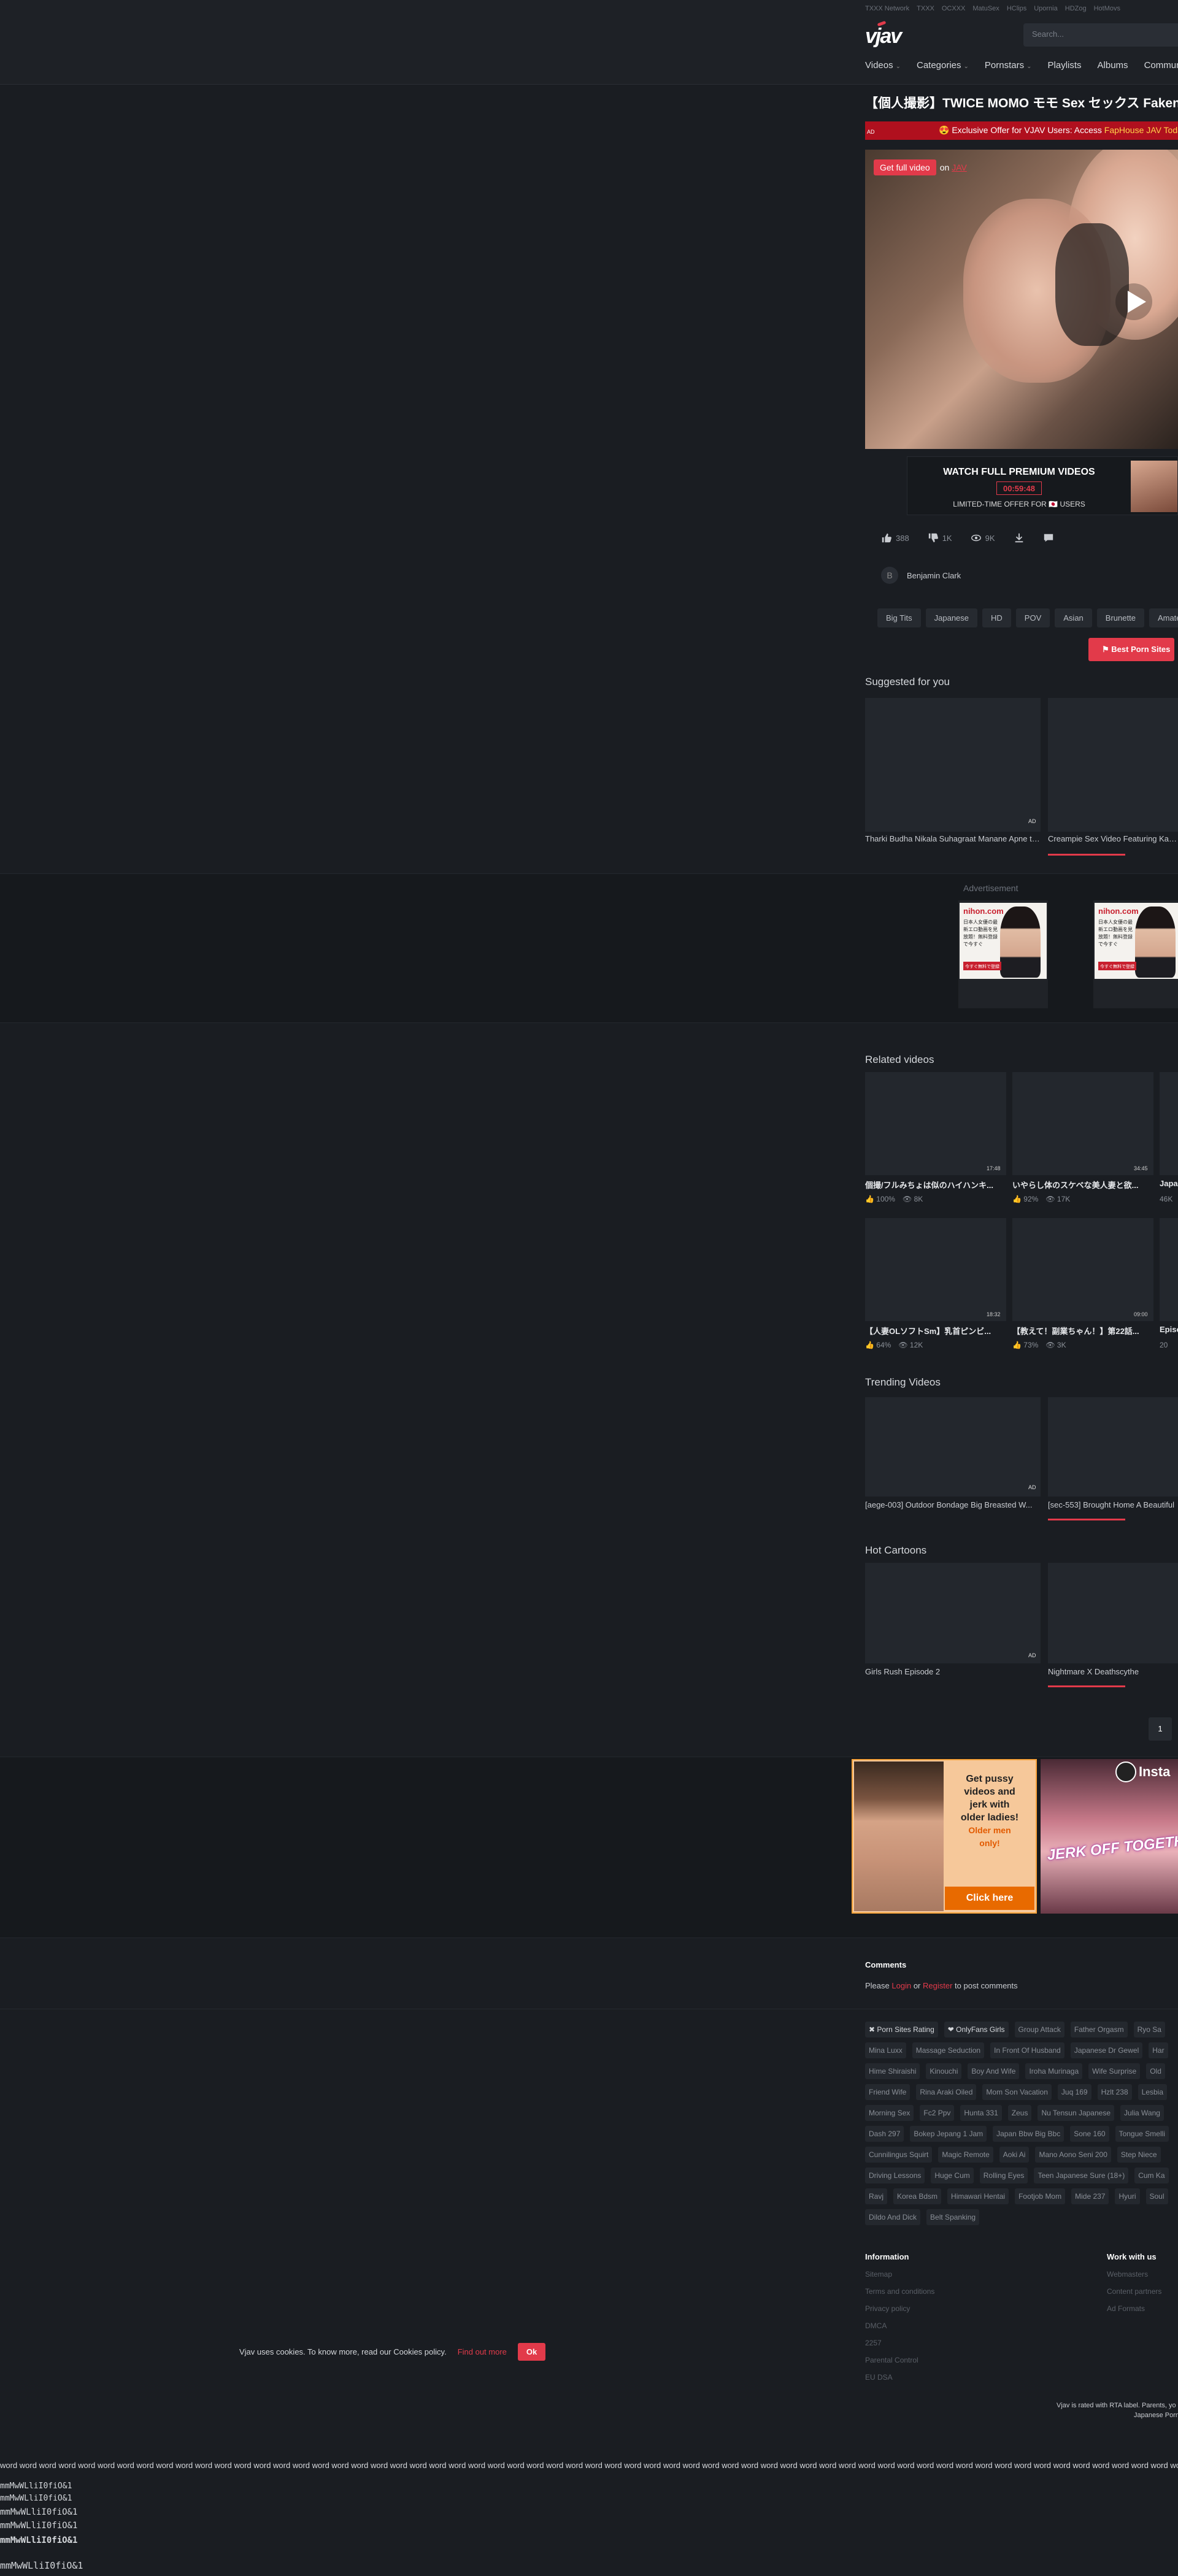  What do you see at coordinates (887, 2092) in the screenshot?
I see `footer-tag: Friend Wife` at bounding box center [887, 2092].